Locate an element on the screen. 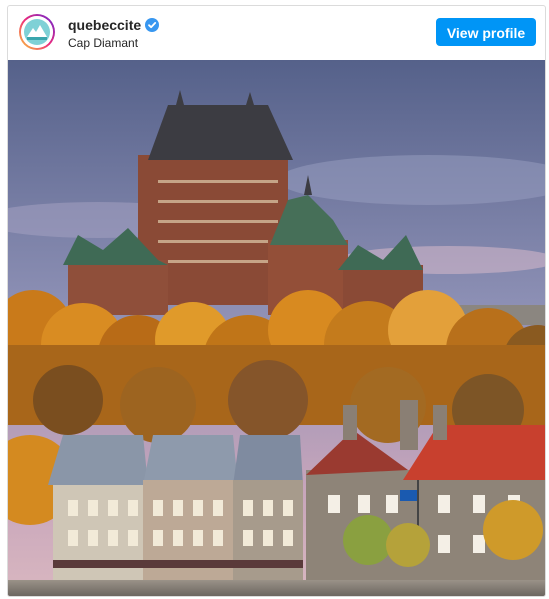  location-link: Cap Diamant is located at coordinates (103, 43).